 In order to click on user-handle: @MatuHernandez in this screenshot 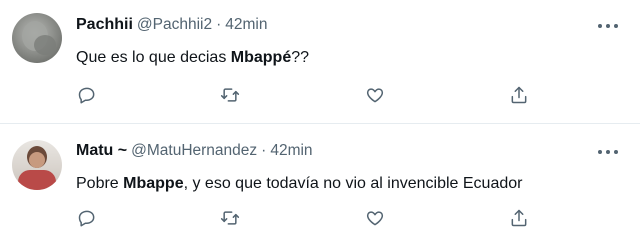, I will do `click(194, 151)`.